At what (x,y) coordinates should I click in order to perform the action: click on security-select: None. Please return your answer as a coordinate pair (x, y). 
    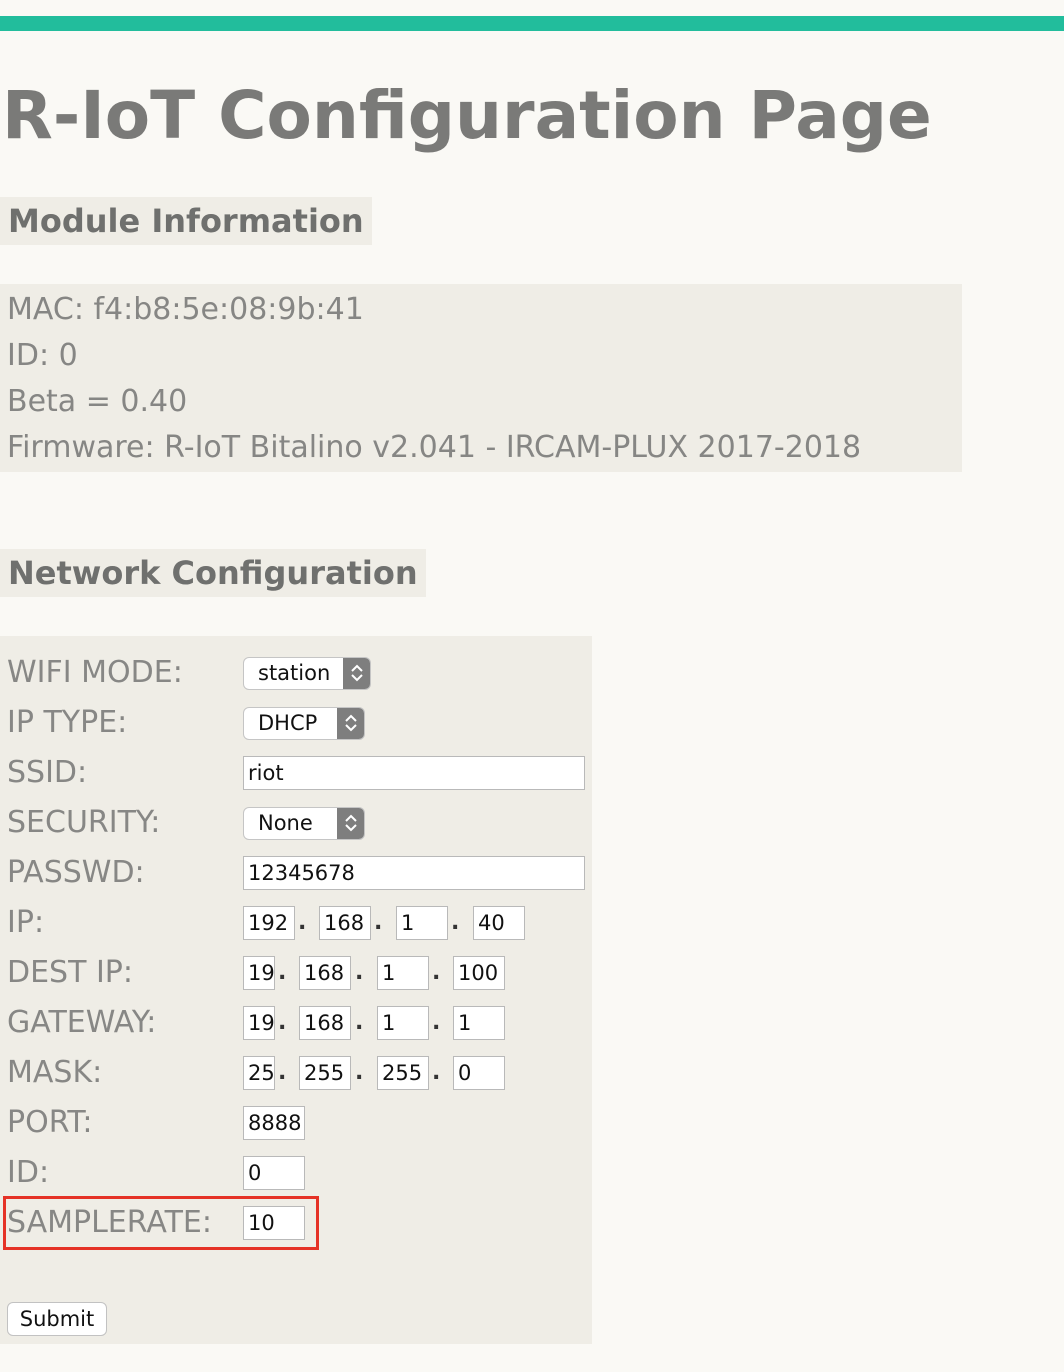
    Looking at the image, I should click on (304, 823).